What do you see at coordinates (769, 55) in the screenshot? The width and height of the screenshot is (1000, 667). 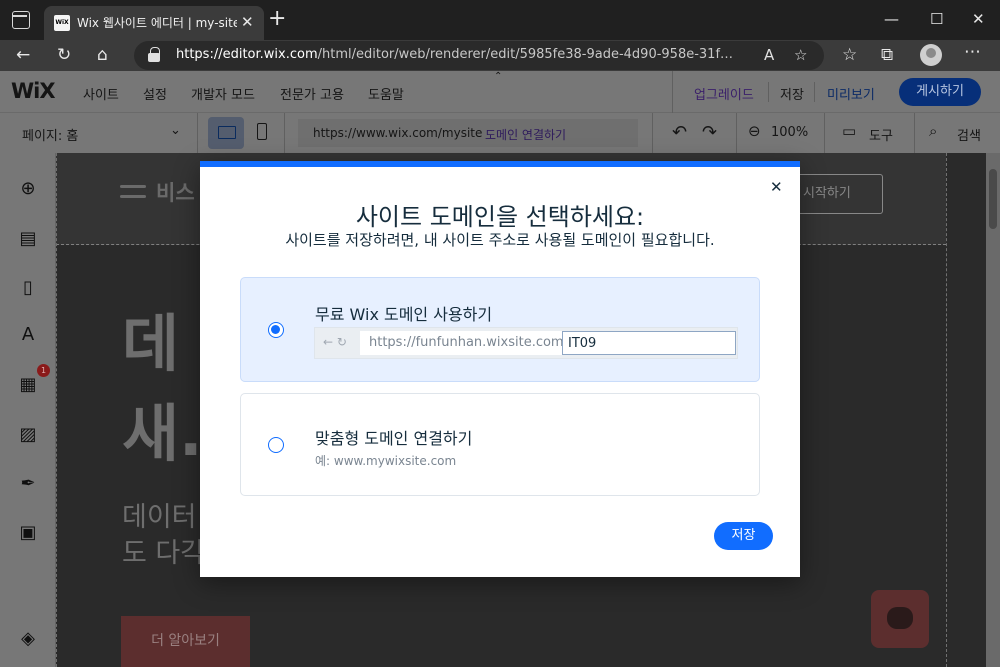 I see `read-aloud-icon: A` at bounding box center [769, 55].